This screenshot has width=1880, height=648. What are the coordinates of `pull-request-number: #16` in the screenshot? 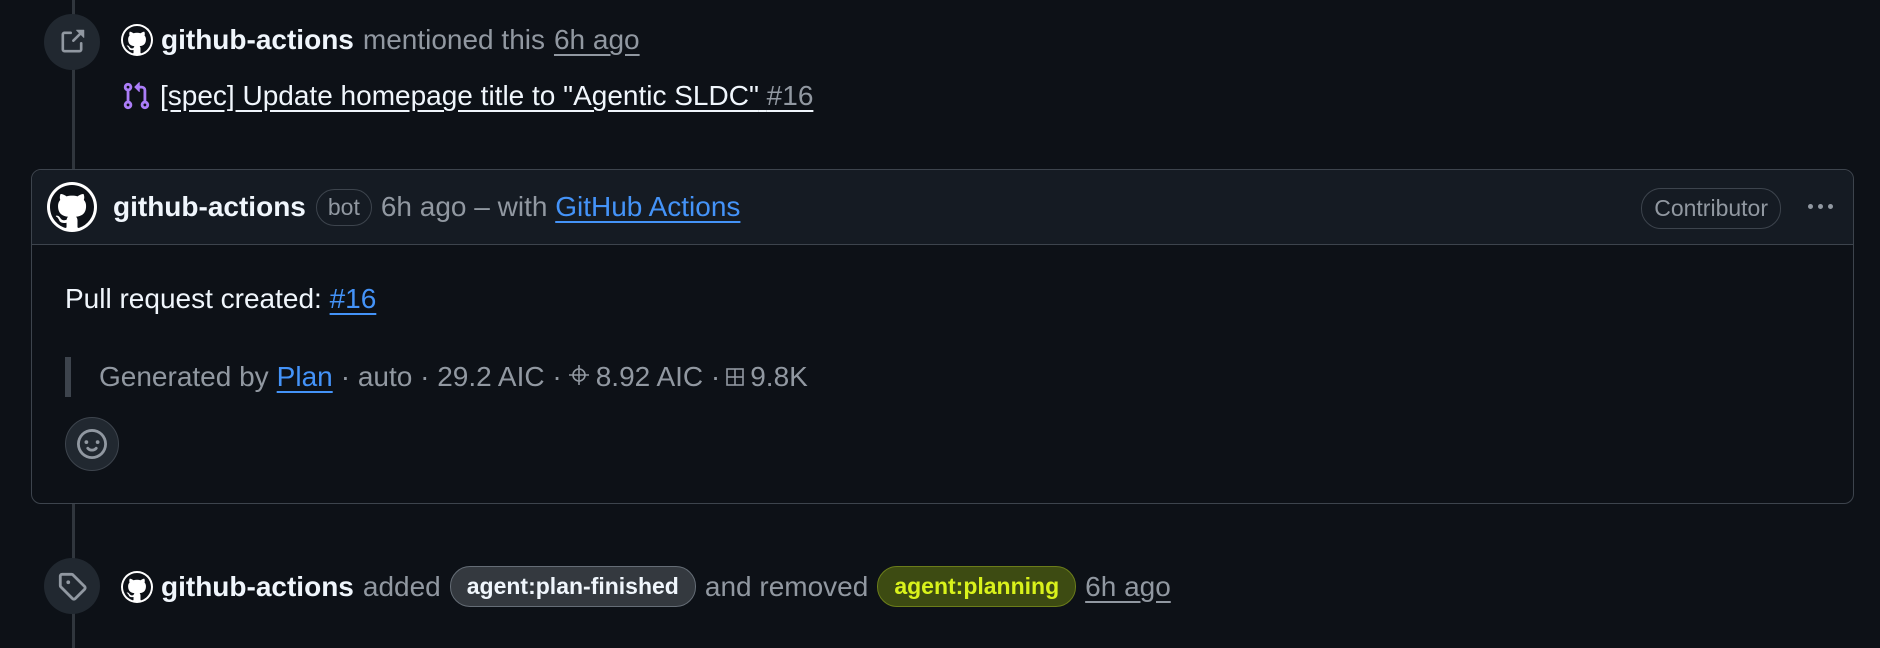 It's located at (790, 95).